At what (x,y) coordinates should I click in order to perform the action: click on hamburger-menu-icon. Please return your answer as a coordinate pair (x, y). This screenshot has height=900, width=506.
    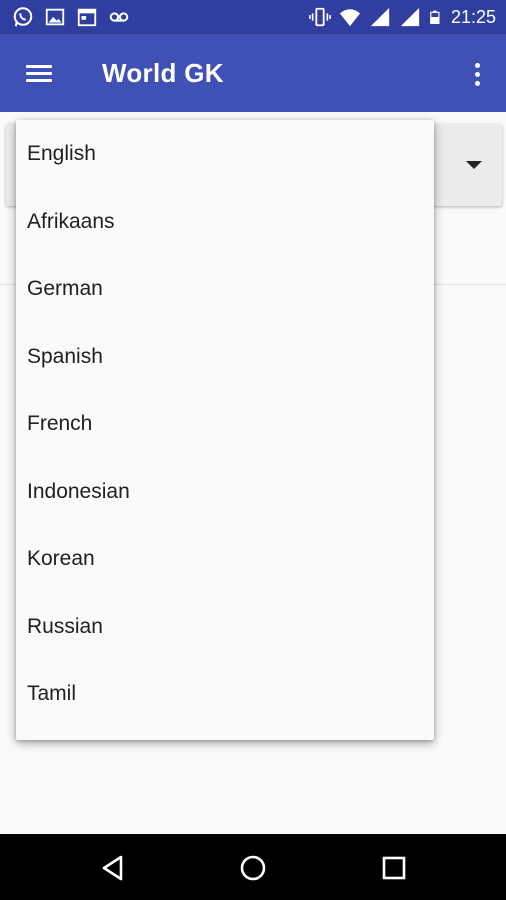
    Looking at the image, I should click on (38, 74).